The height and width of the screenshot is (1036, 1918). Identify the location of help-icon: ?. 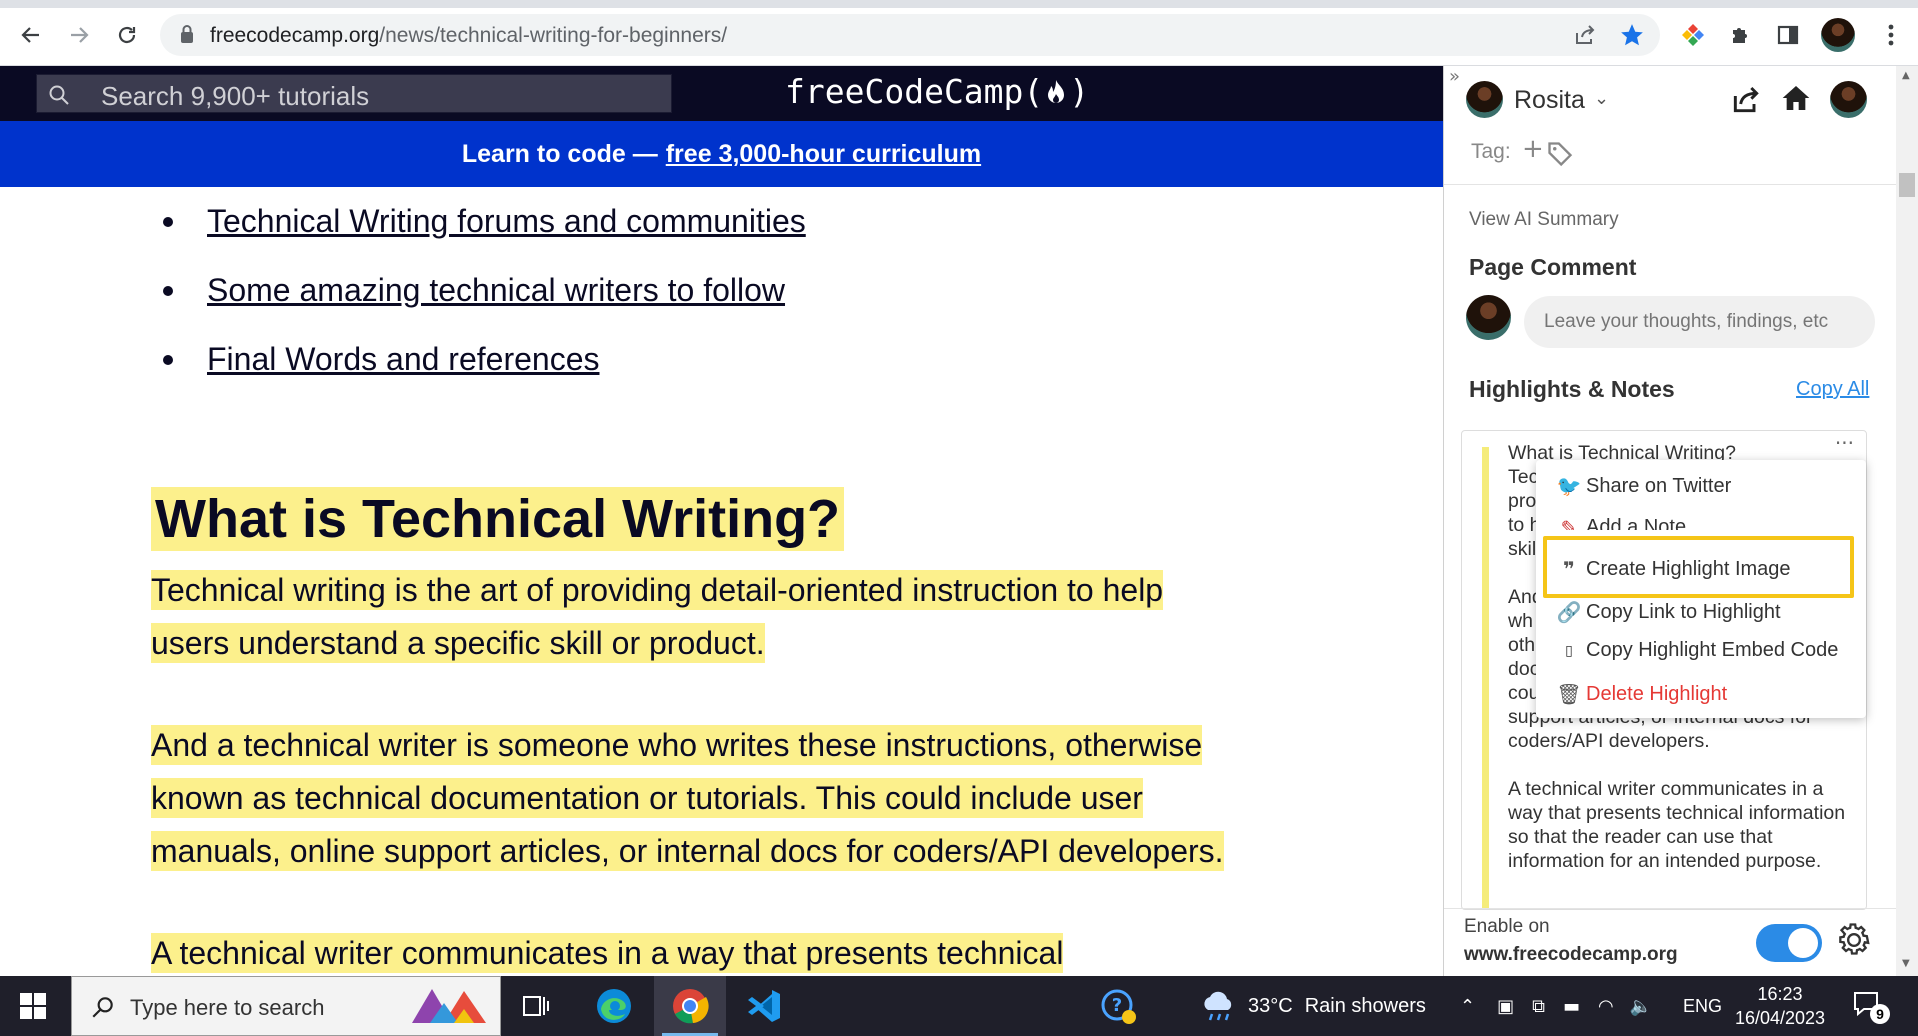
(1119, 1007).